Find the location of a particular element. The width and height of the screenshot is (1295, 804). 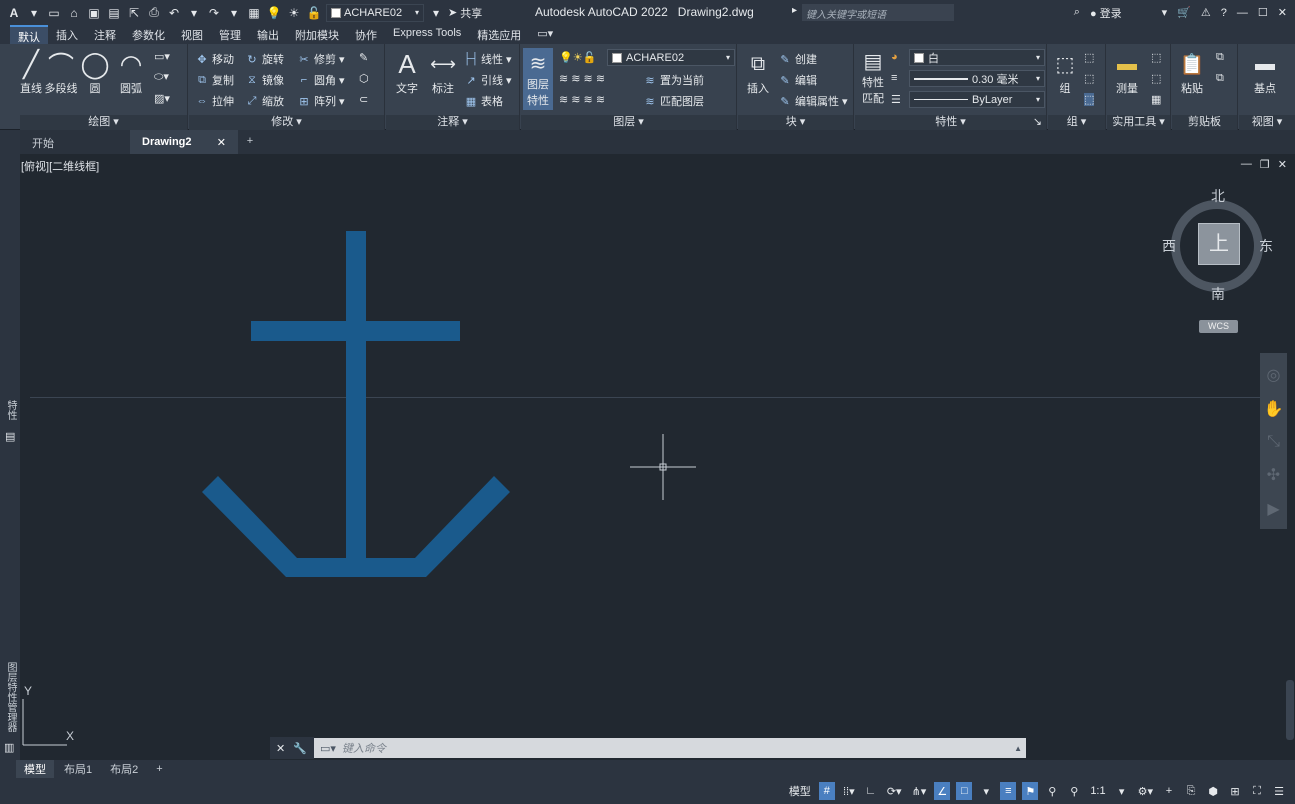

hardware-acceleration-icon: ⬢ is located at coordinates (1213, 791).